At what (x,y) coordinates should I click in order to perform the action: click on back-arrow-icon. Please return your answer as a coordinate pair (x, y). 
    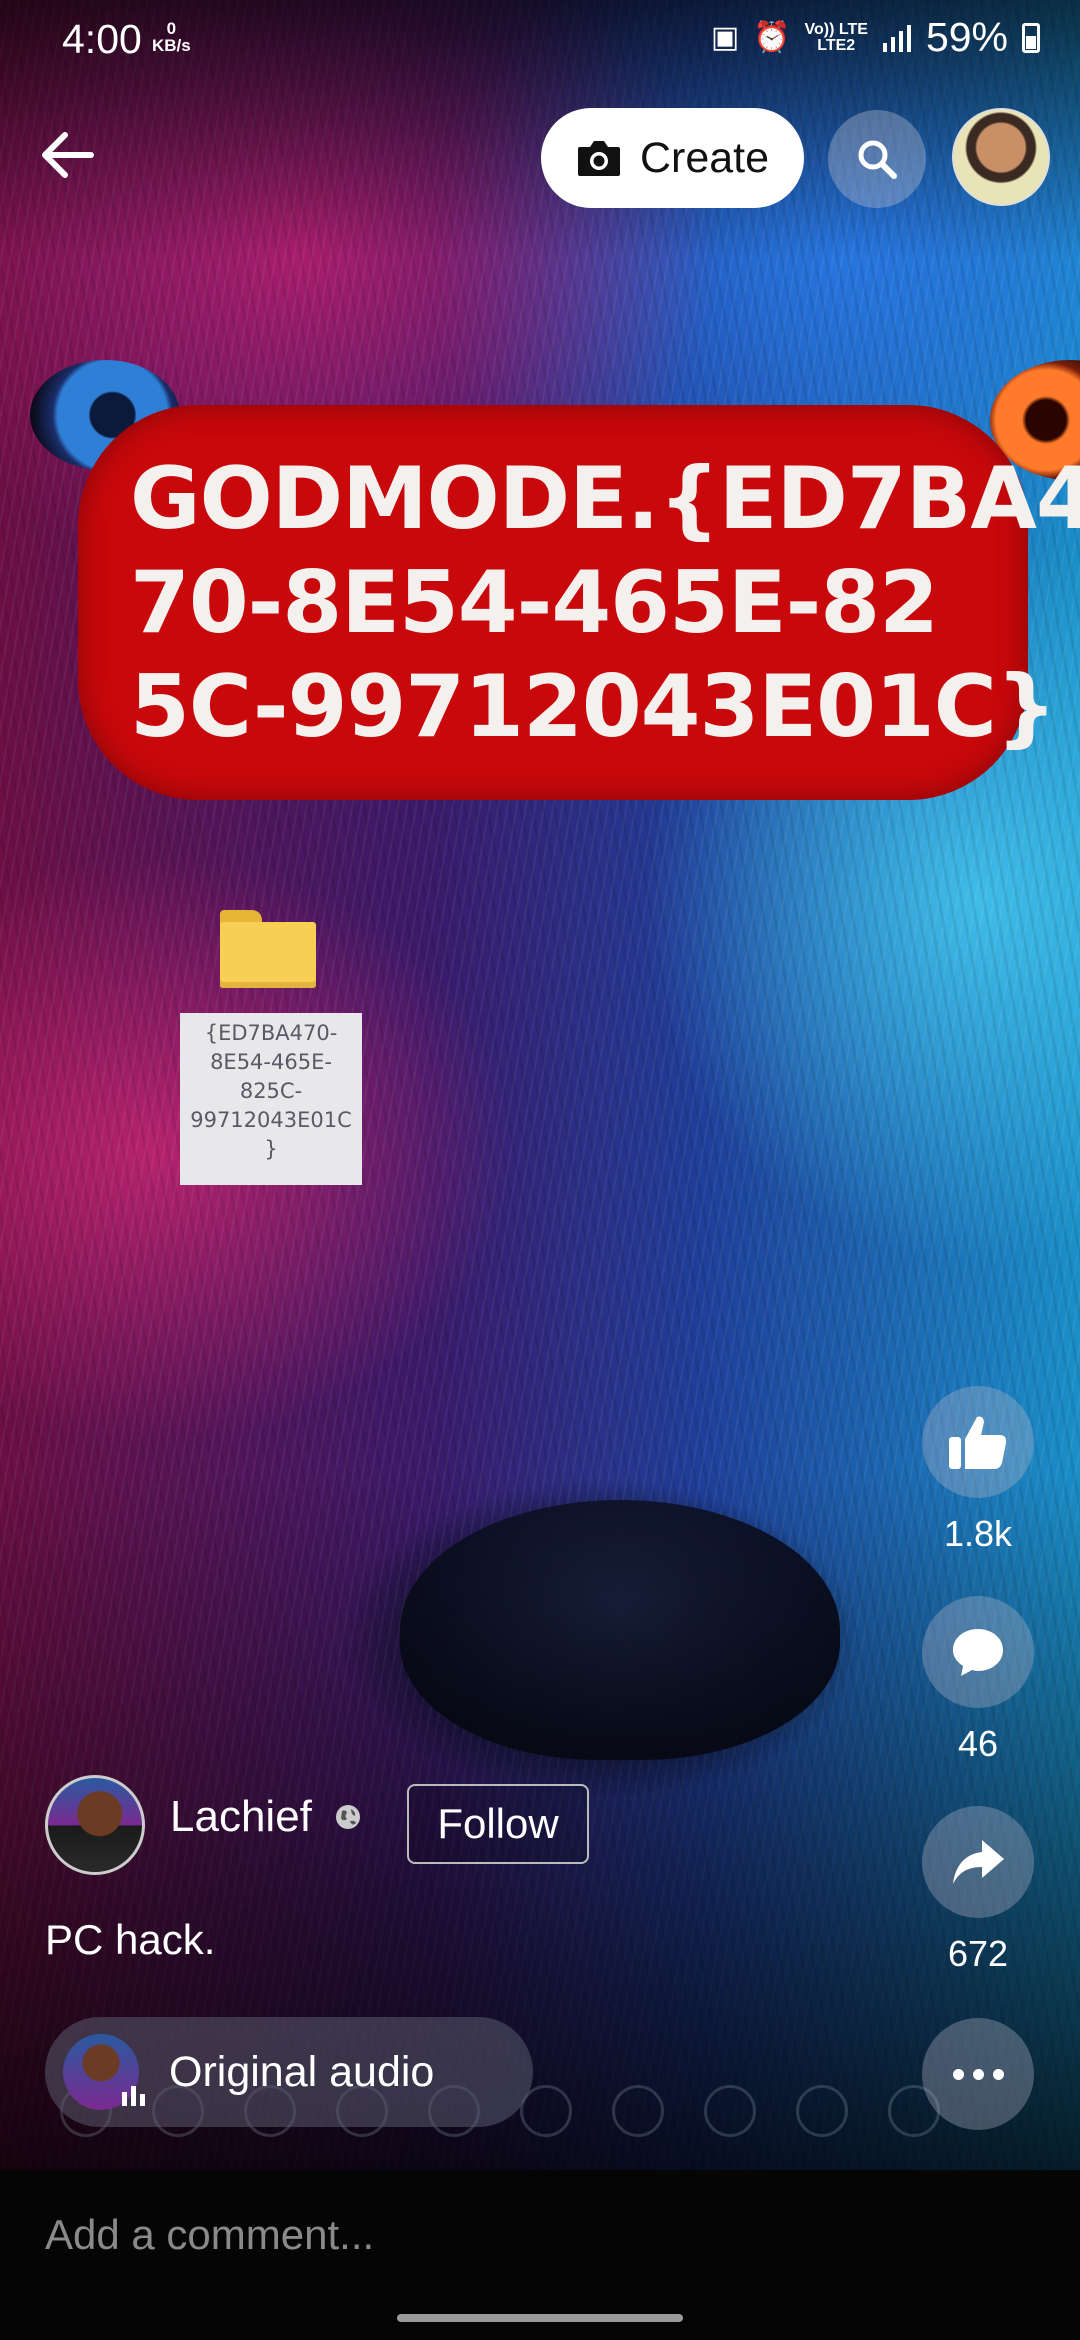
    Looking at the image, I should click on (68, 155).